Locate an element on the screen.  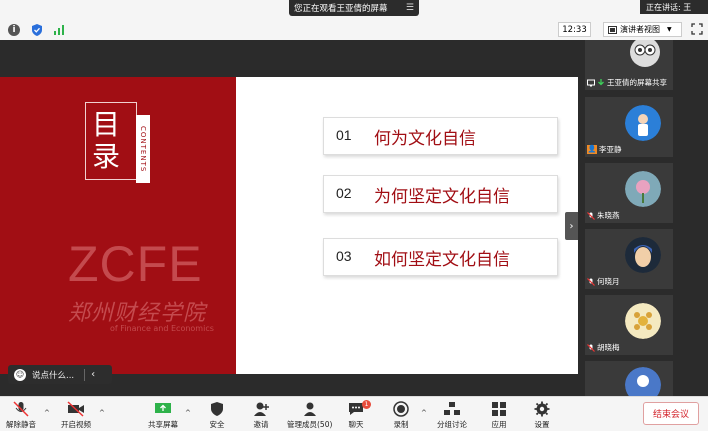
breakout-rooms-button: 分组讨论 is located at coordinates (452, 415).